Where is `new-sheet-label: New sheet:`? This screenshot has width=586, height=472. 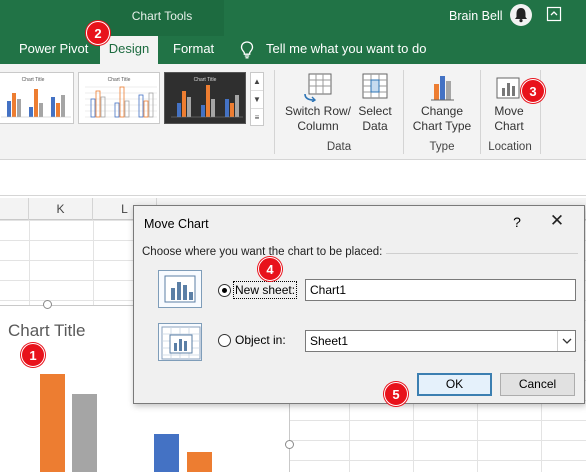 new-sheet-label: New sheet: is located at coordinates (265, 290).